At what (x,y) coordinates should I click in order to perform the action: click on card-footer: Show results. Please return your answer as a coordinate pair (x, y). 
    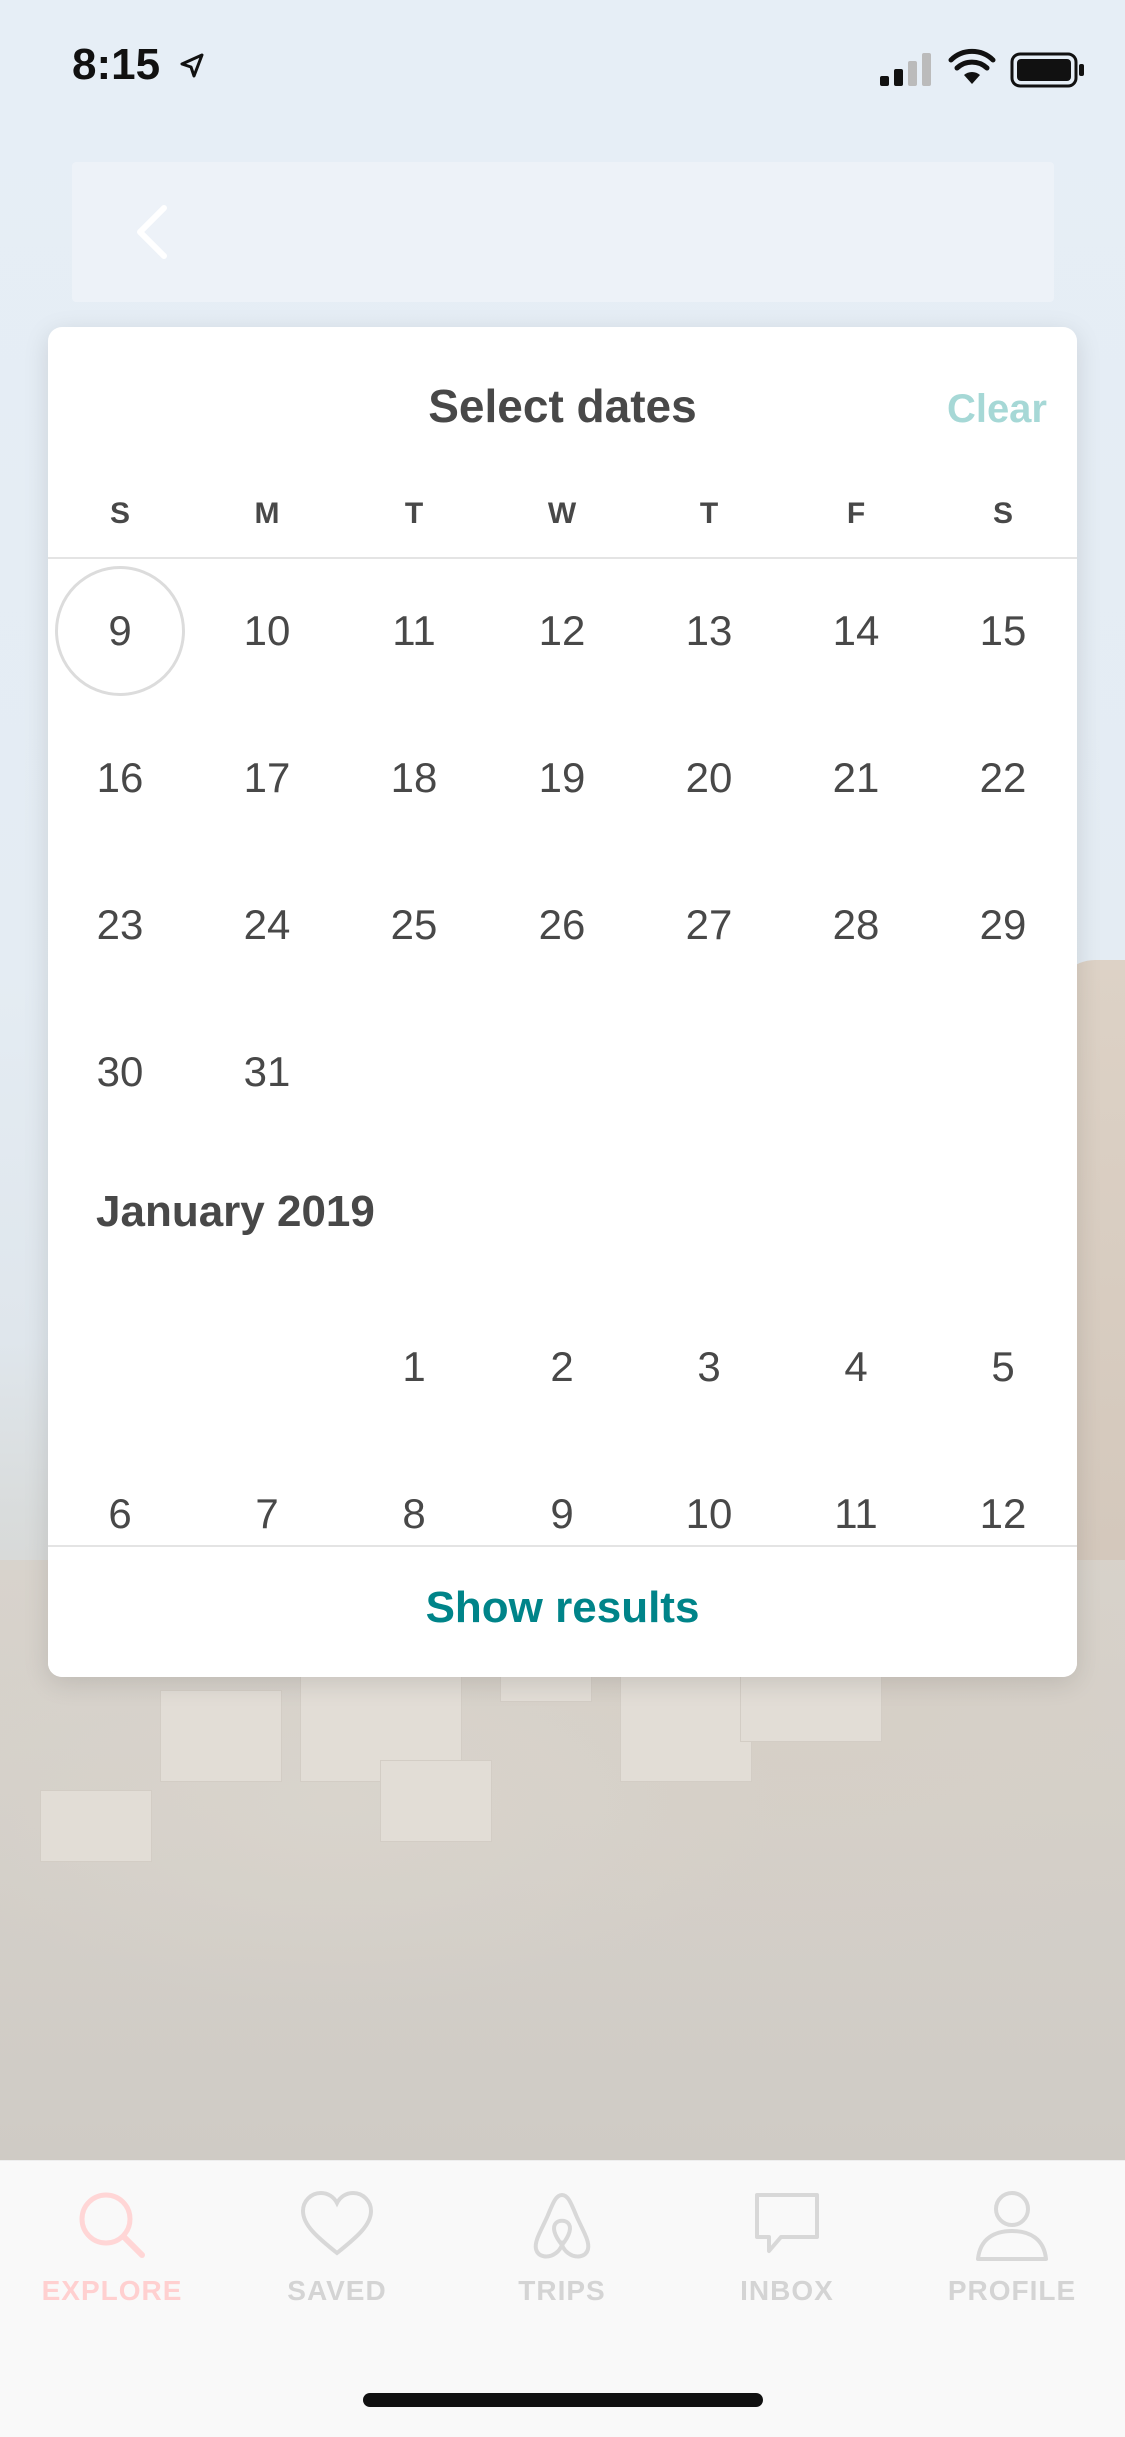
    Looking at the image, I should click on (562, 1611).